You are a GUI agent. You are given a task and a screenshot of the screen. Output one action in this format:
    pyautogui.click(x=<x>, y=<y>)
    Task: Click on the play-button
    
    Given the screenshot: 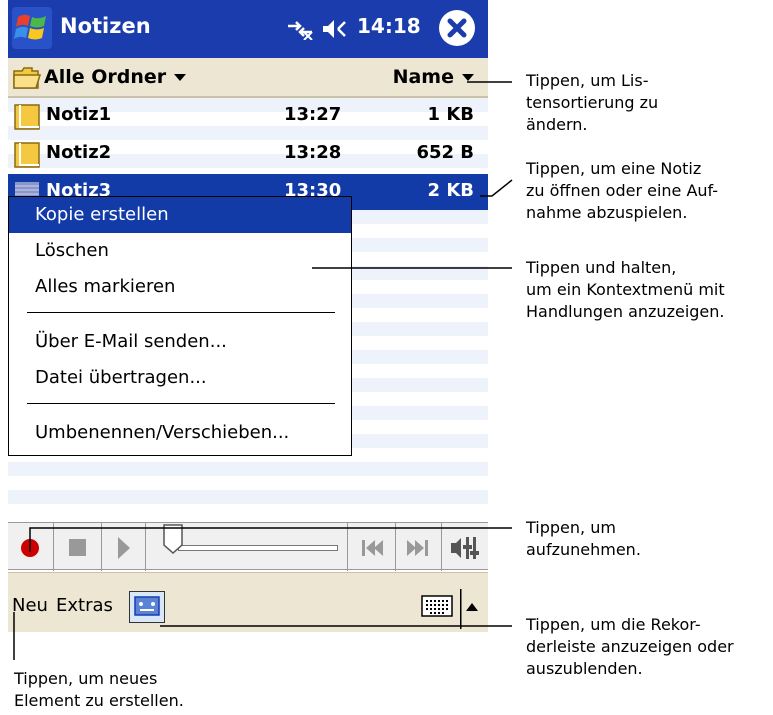 What is the action you would take?
    pyautogui.click(x=124, y=547)
    